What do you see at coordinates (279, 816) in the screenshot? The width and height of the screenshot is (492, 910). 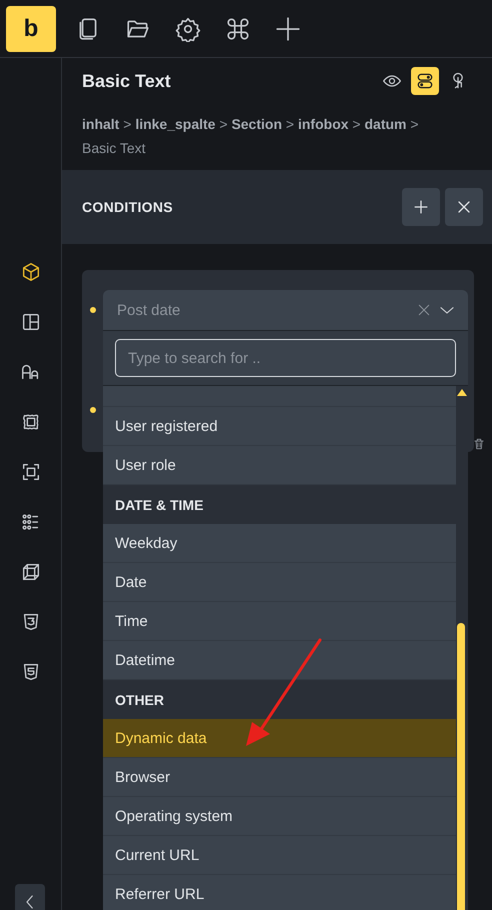 I see `dropdown-option: Operating system` at bounding box center [279, 816].